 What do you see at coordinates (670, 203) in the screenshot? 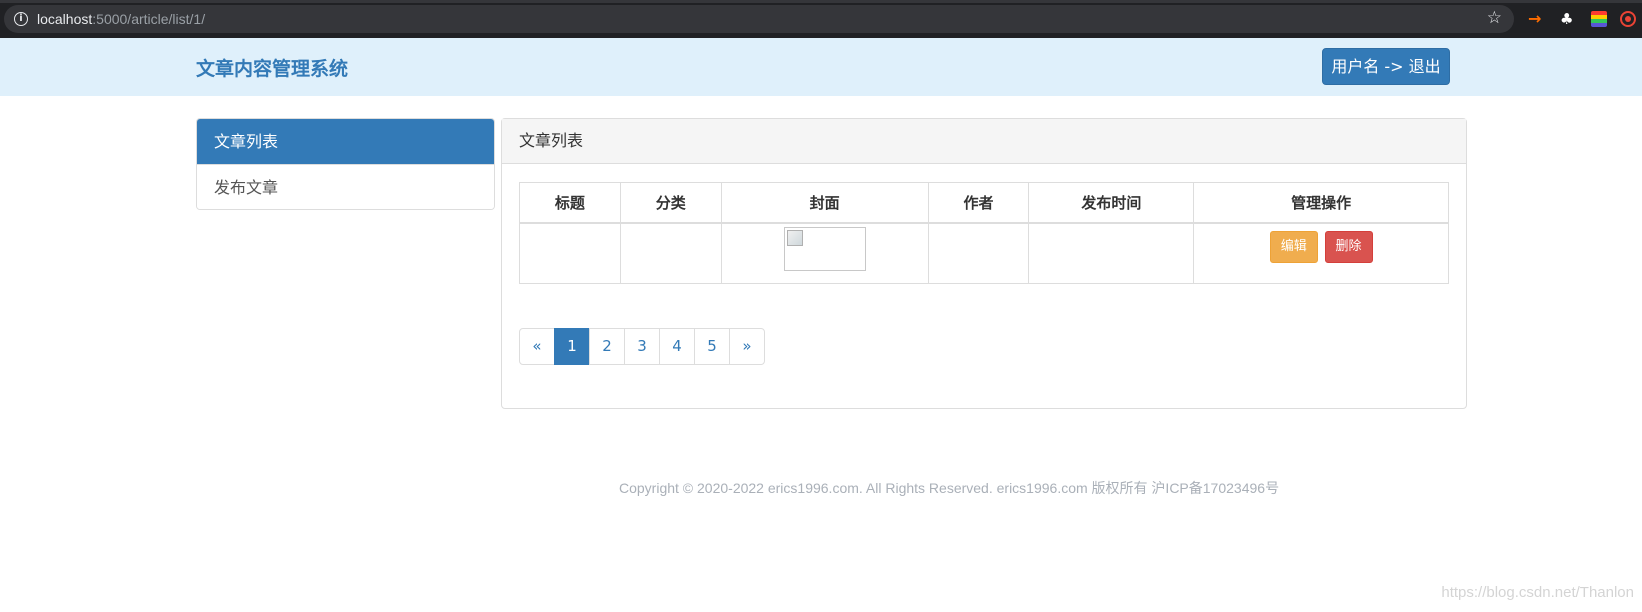
I see `column-header-category: 分类` at bounding box center [670, 203].